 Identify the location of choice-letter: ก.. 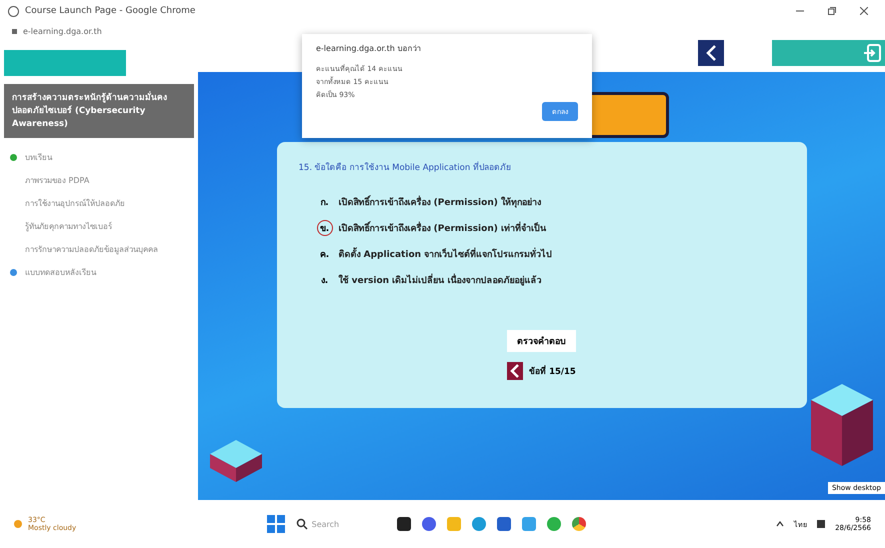
(324, 202).